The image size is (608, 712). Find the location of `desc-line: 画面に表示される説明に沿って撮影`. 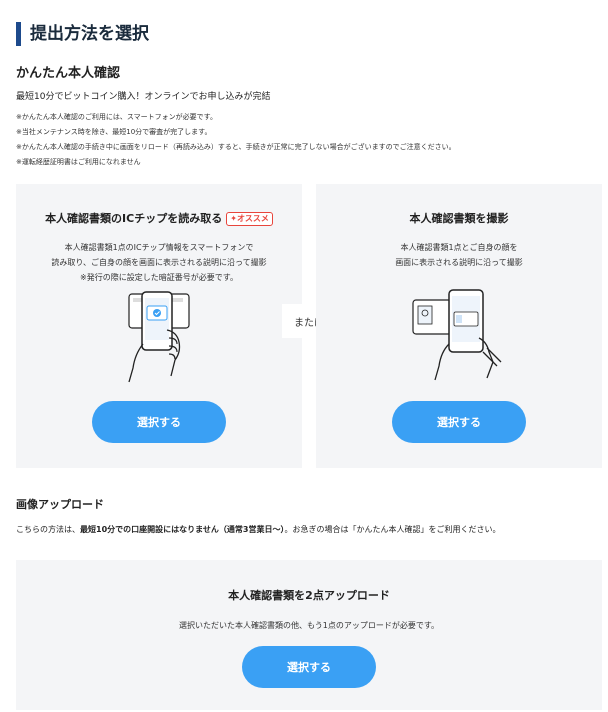

desc-line: 画面に表示される説明に沿って撮影 is located at coordinates (459, 262).